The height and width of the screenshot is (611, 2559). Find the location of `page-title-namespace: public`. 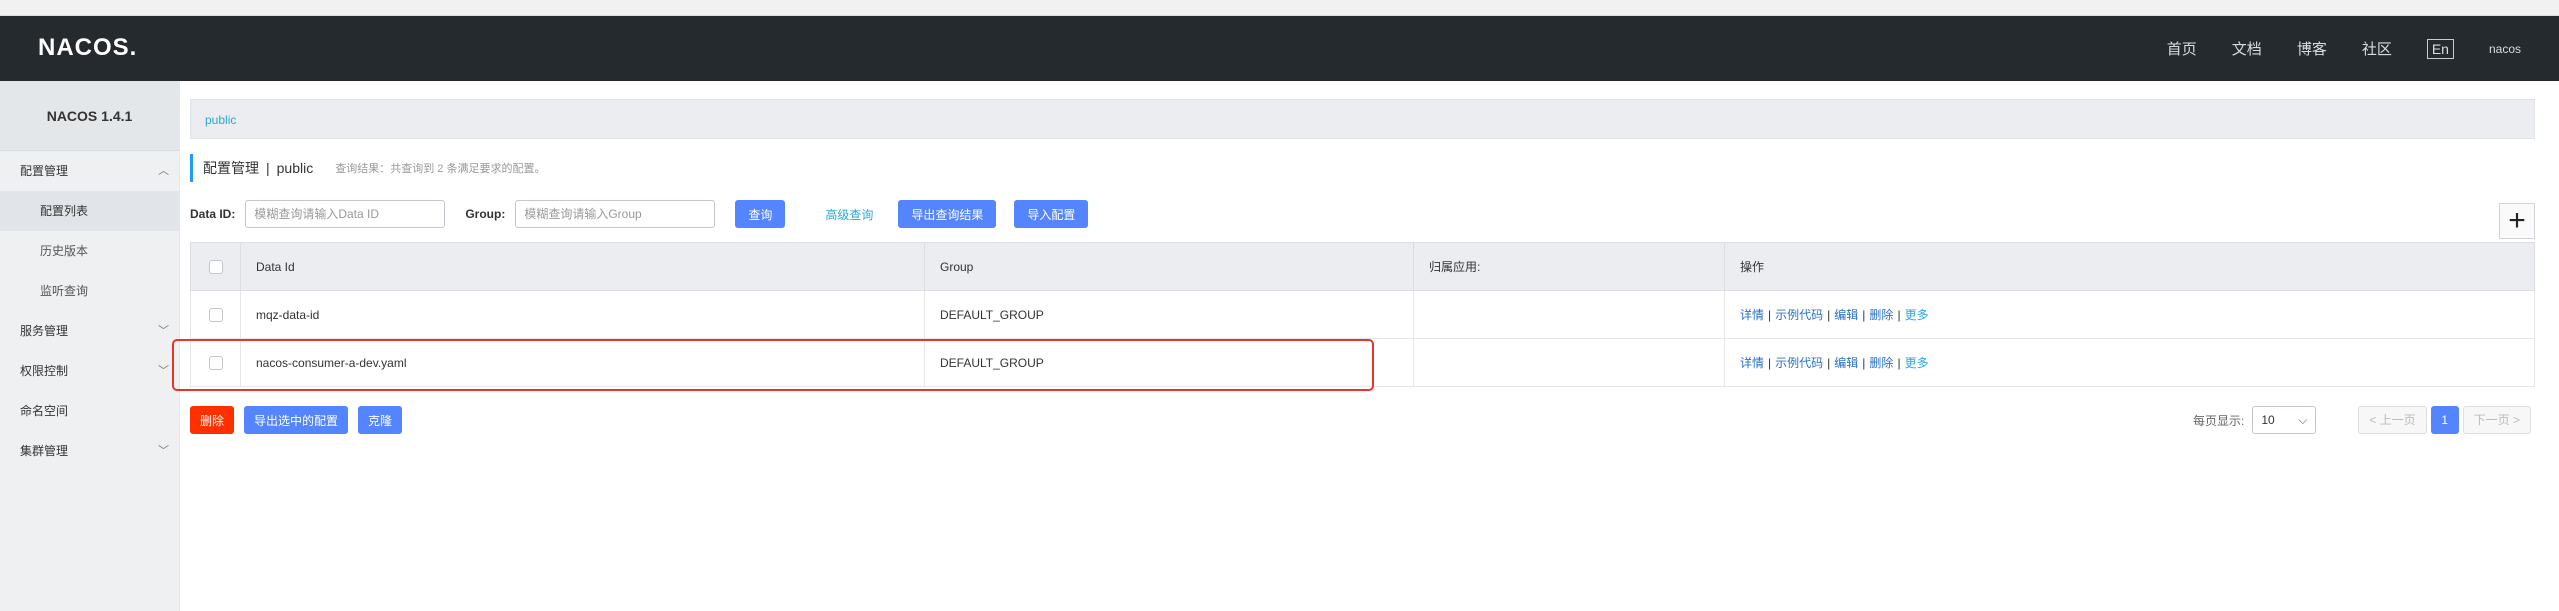

page-title-namespace: public is located at coordinates (295, 168).